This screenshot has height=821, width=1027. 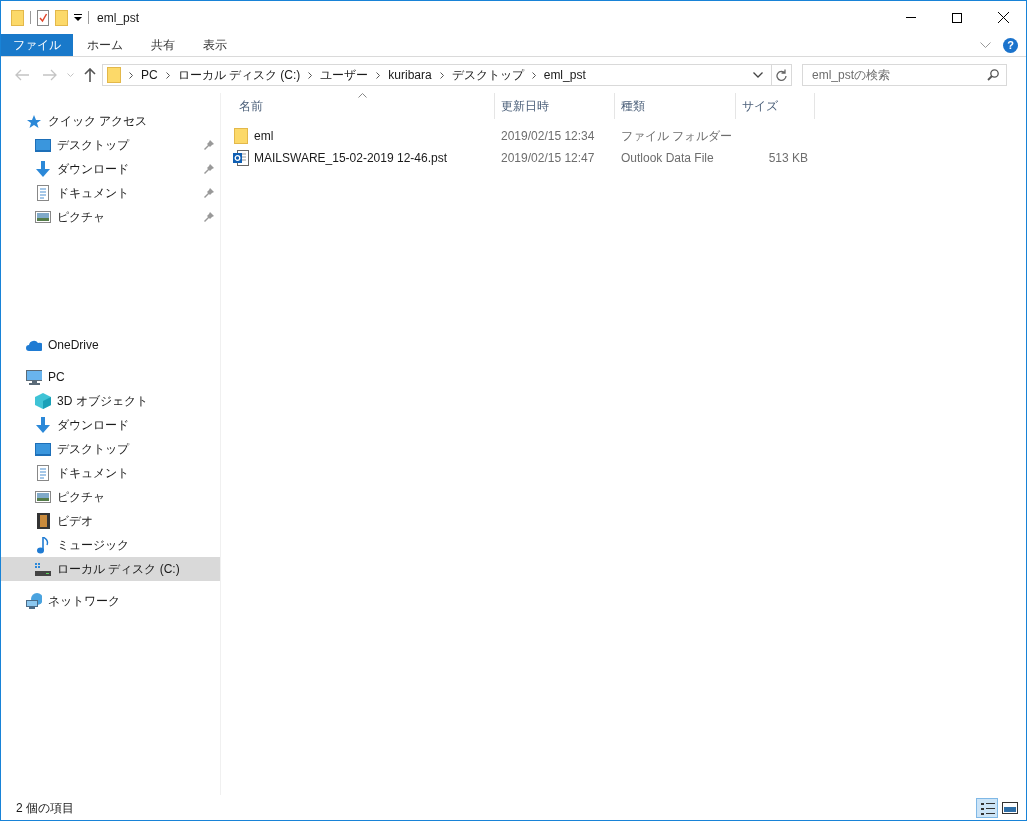 What do you see at coordinates (163, 45) in the screenshot?
I see `ribbon-tab: 共有` at bounding box center [163, 45].